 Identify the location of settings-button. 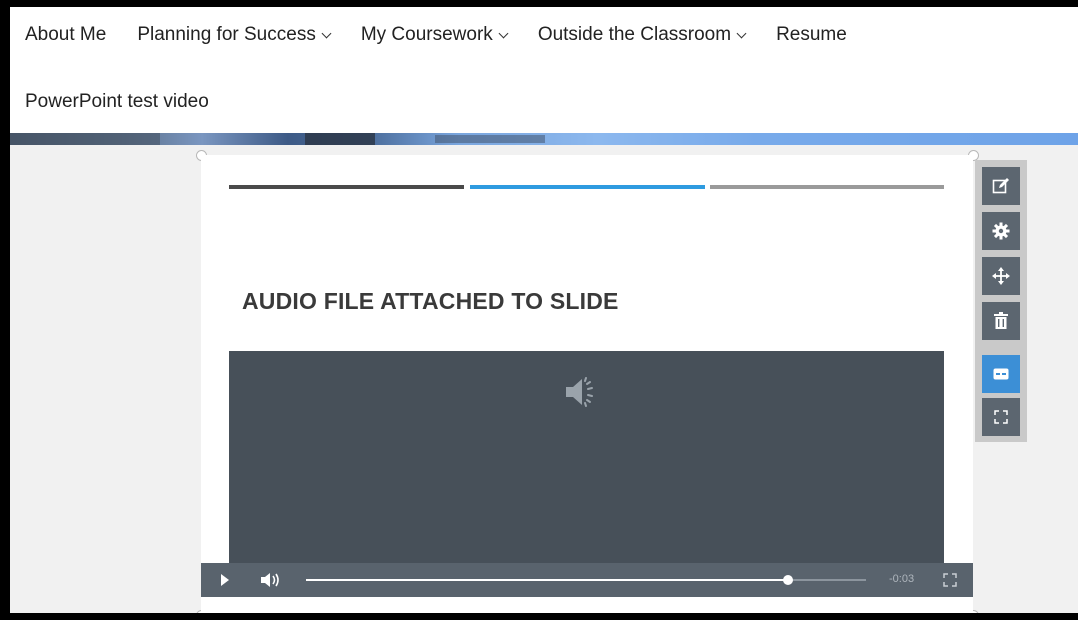
(1001, 231).